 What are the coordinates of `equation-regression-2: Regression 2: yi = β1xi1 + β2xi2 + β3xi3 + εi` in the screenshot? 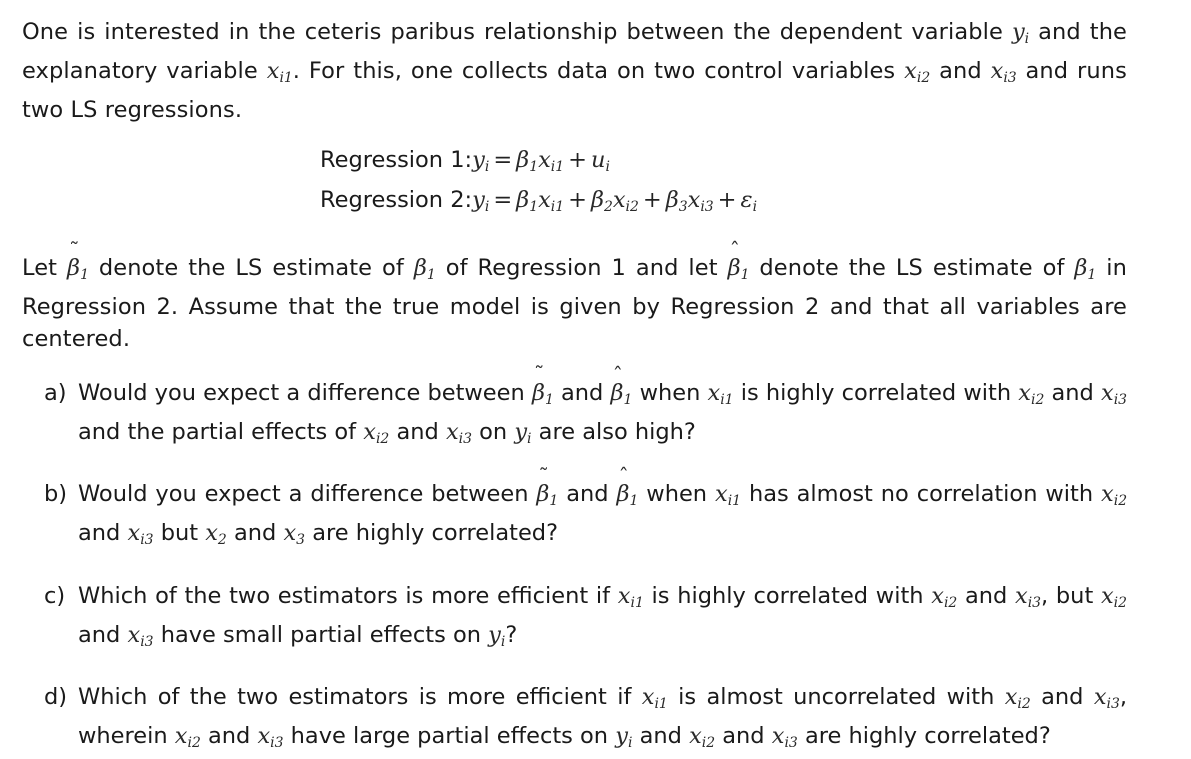 It's located at (723, 203).